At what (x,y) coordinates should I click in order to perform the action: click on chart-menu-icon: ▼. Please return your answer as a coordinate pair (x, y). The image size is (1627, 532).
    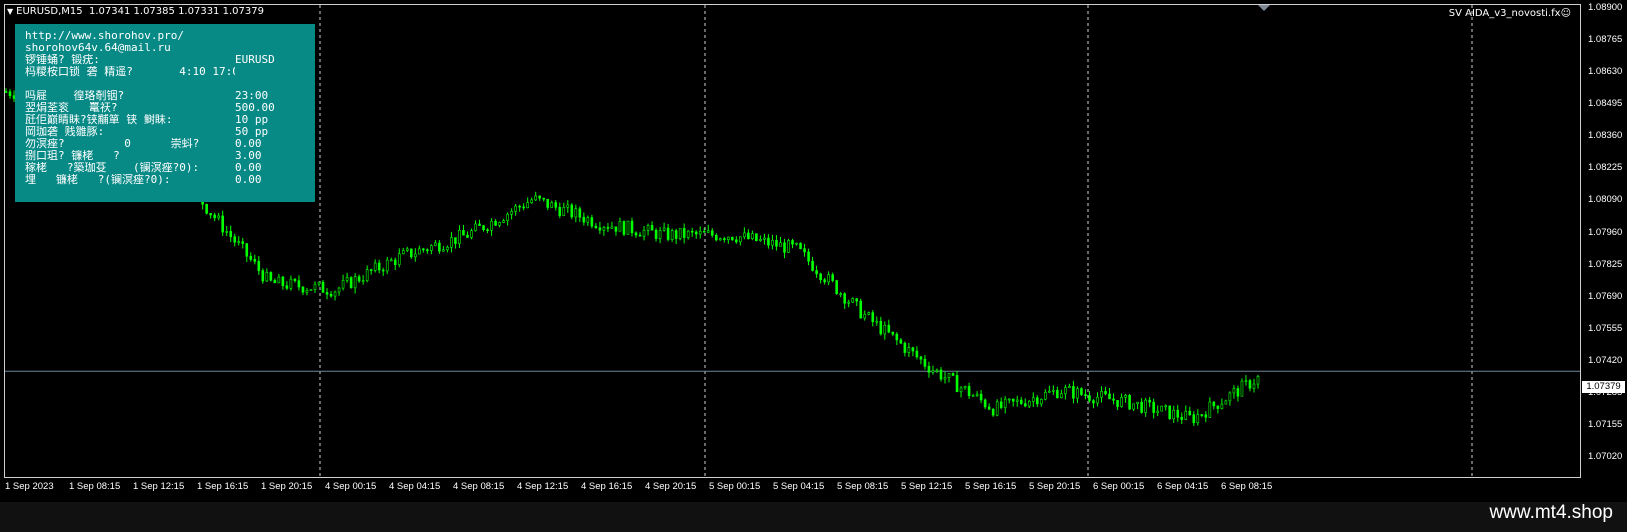
    Looking at the image, I should click on (10, 11).